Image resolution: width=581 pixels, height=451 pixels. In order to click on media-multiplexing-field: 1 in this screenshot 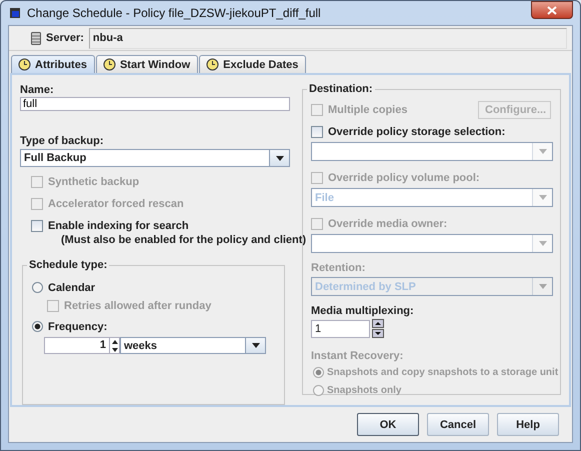, I will do `click(340, 329)`.